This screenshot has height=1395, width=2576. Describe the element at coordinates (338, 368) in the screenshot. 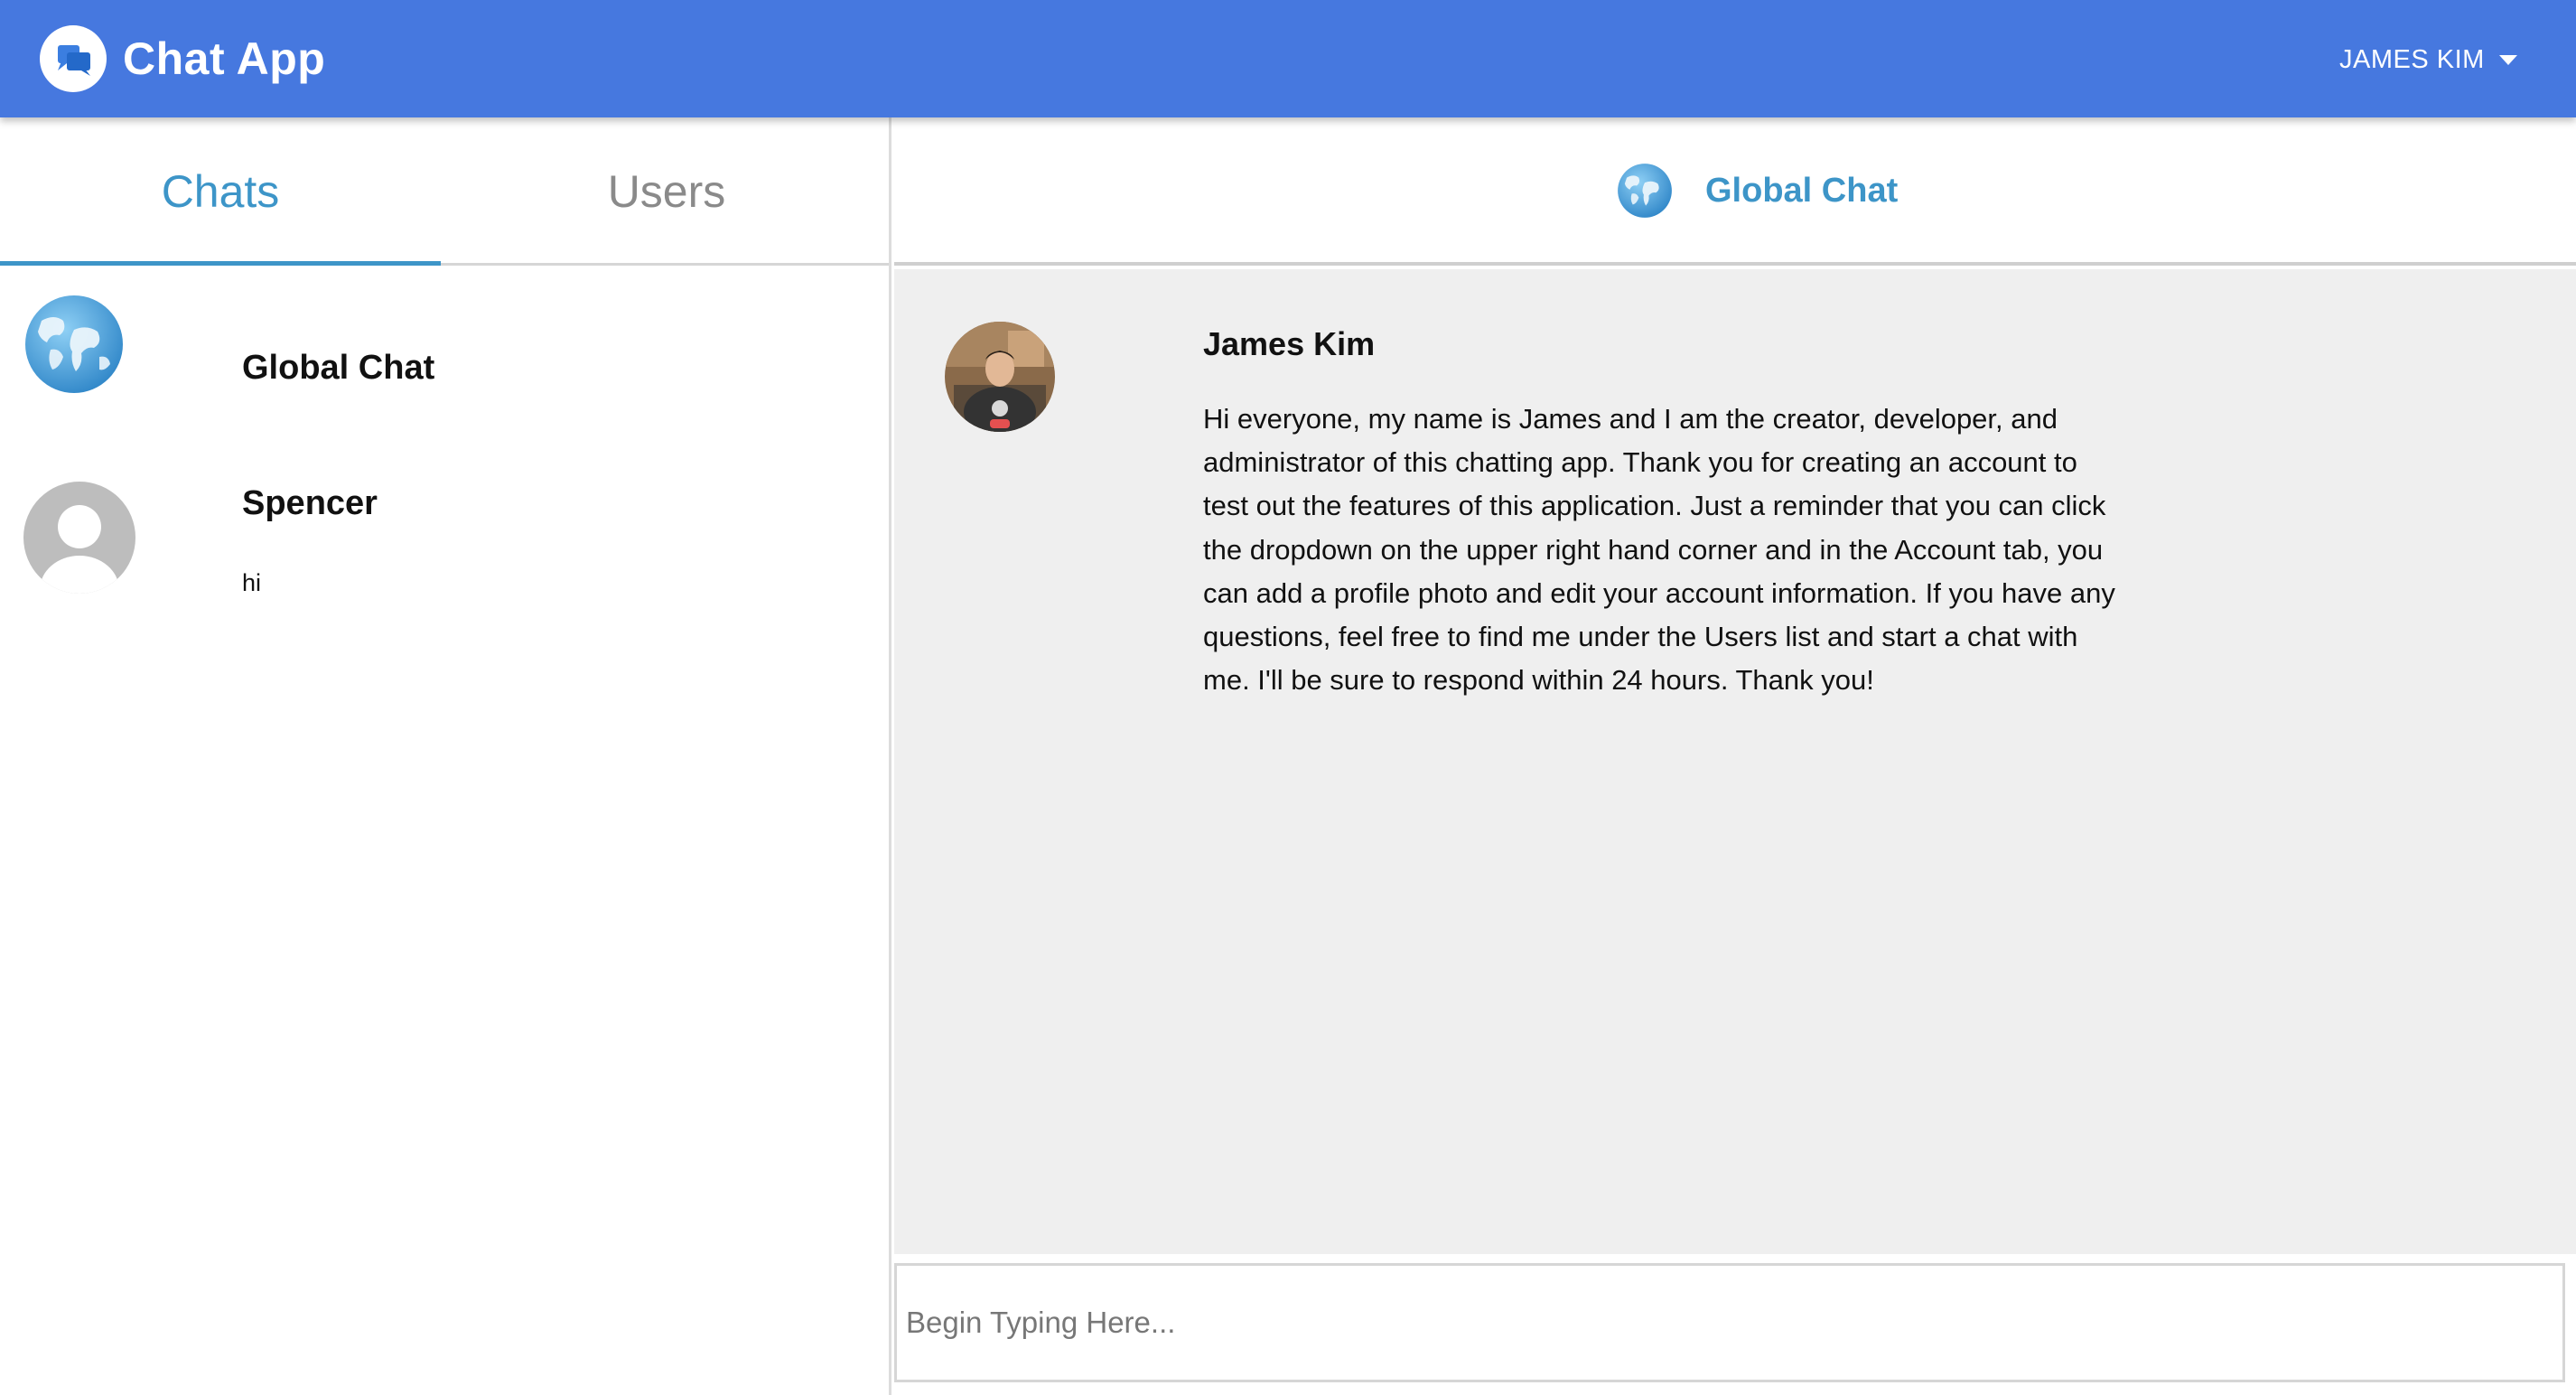

I see `chat-list-item-name: Global Chat` at that location.